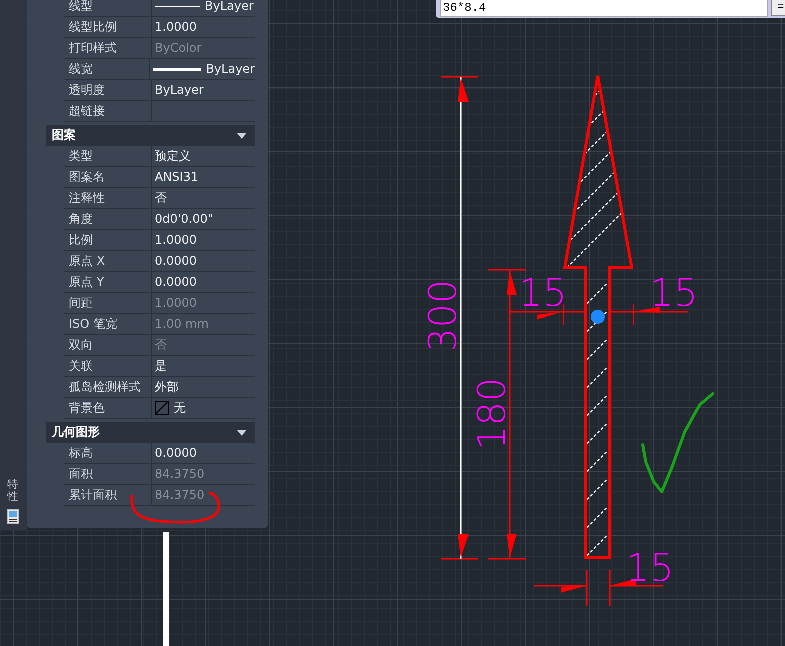 The height and width of the screenshot is (646, 785). Describe the element at coordinates (203, 198) in the screenshot. I see `property-value: 否` at that location.